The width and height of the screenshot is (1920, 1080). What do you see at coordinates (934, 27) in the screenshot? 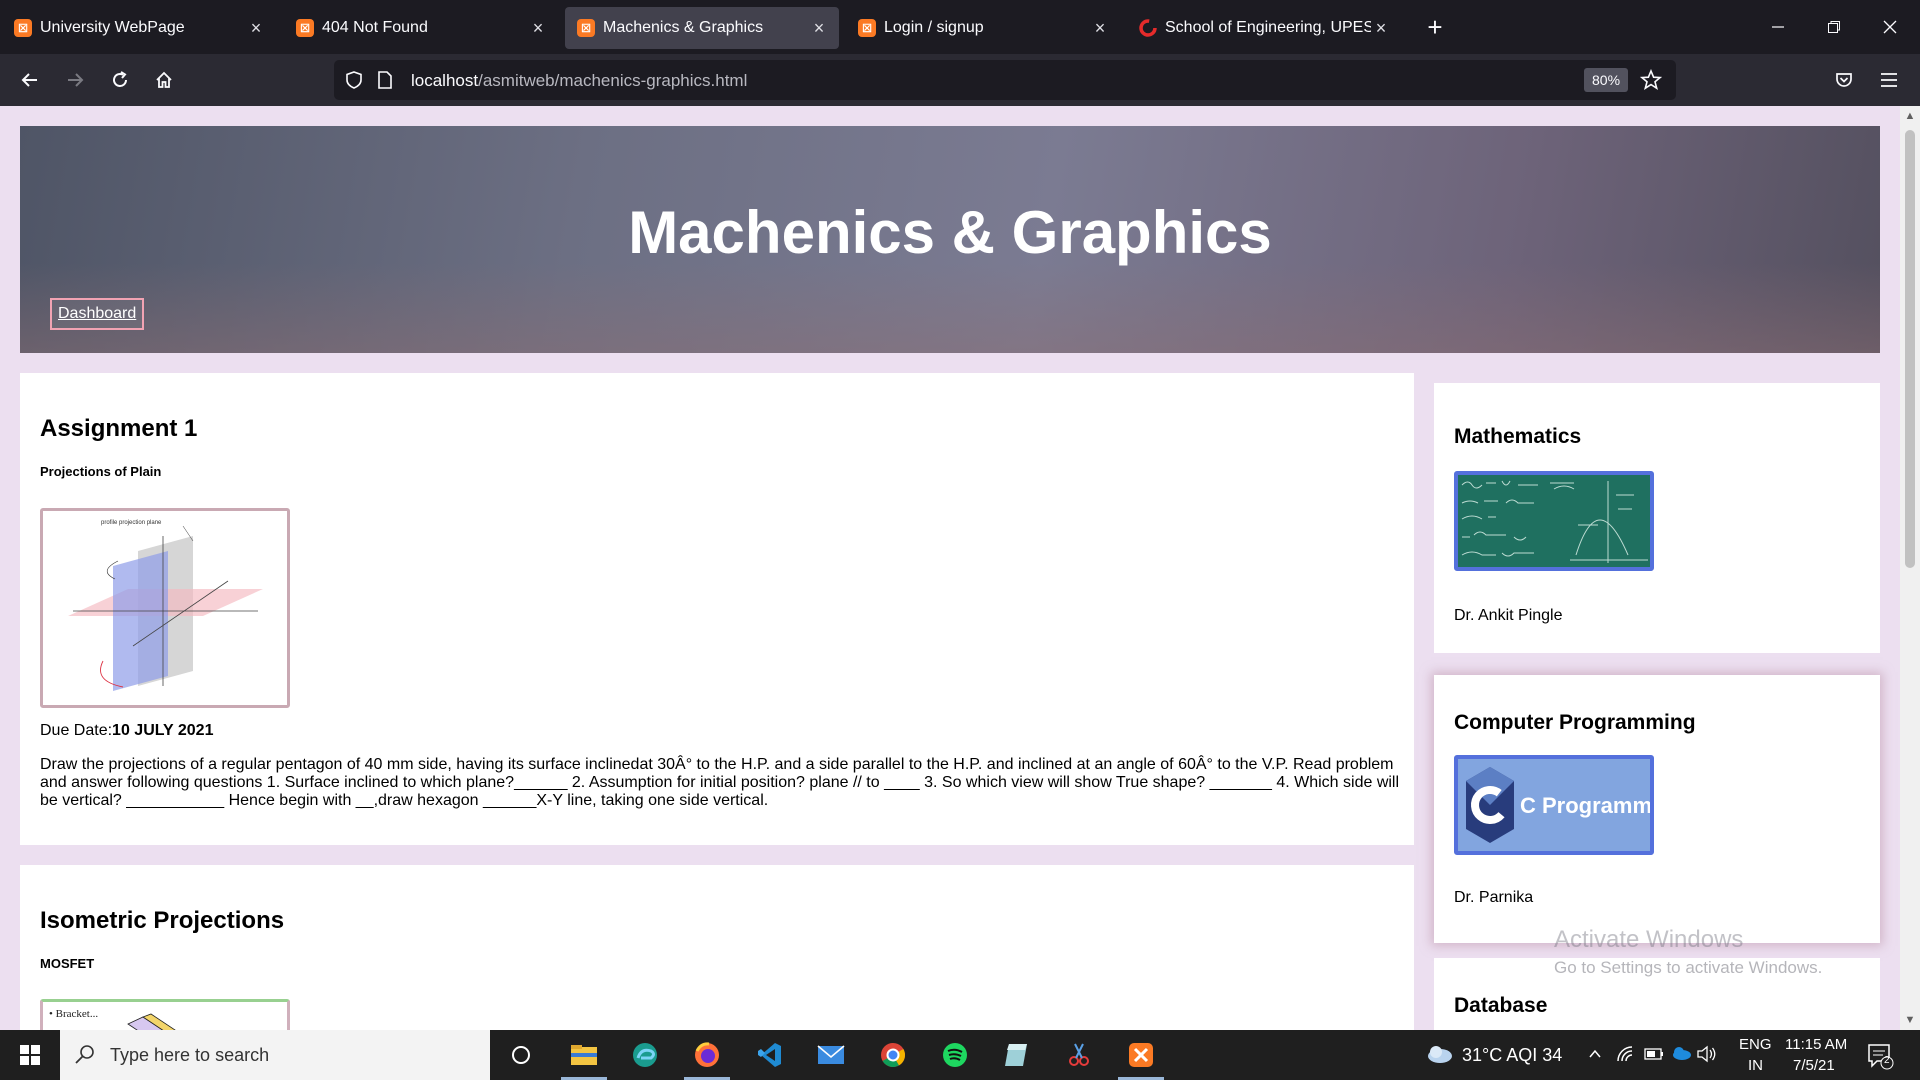
I see `tab-title: Login / signup` at bounding box center [934, 27].